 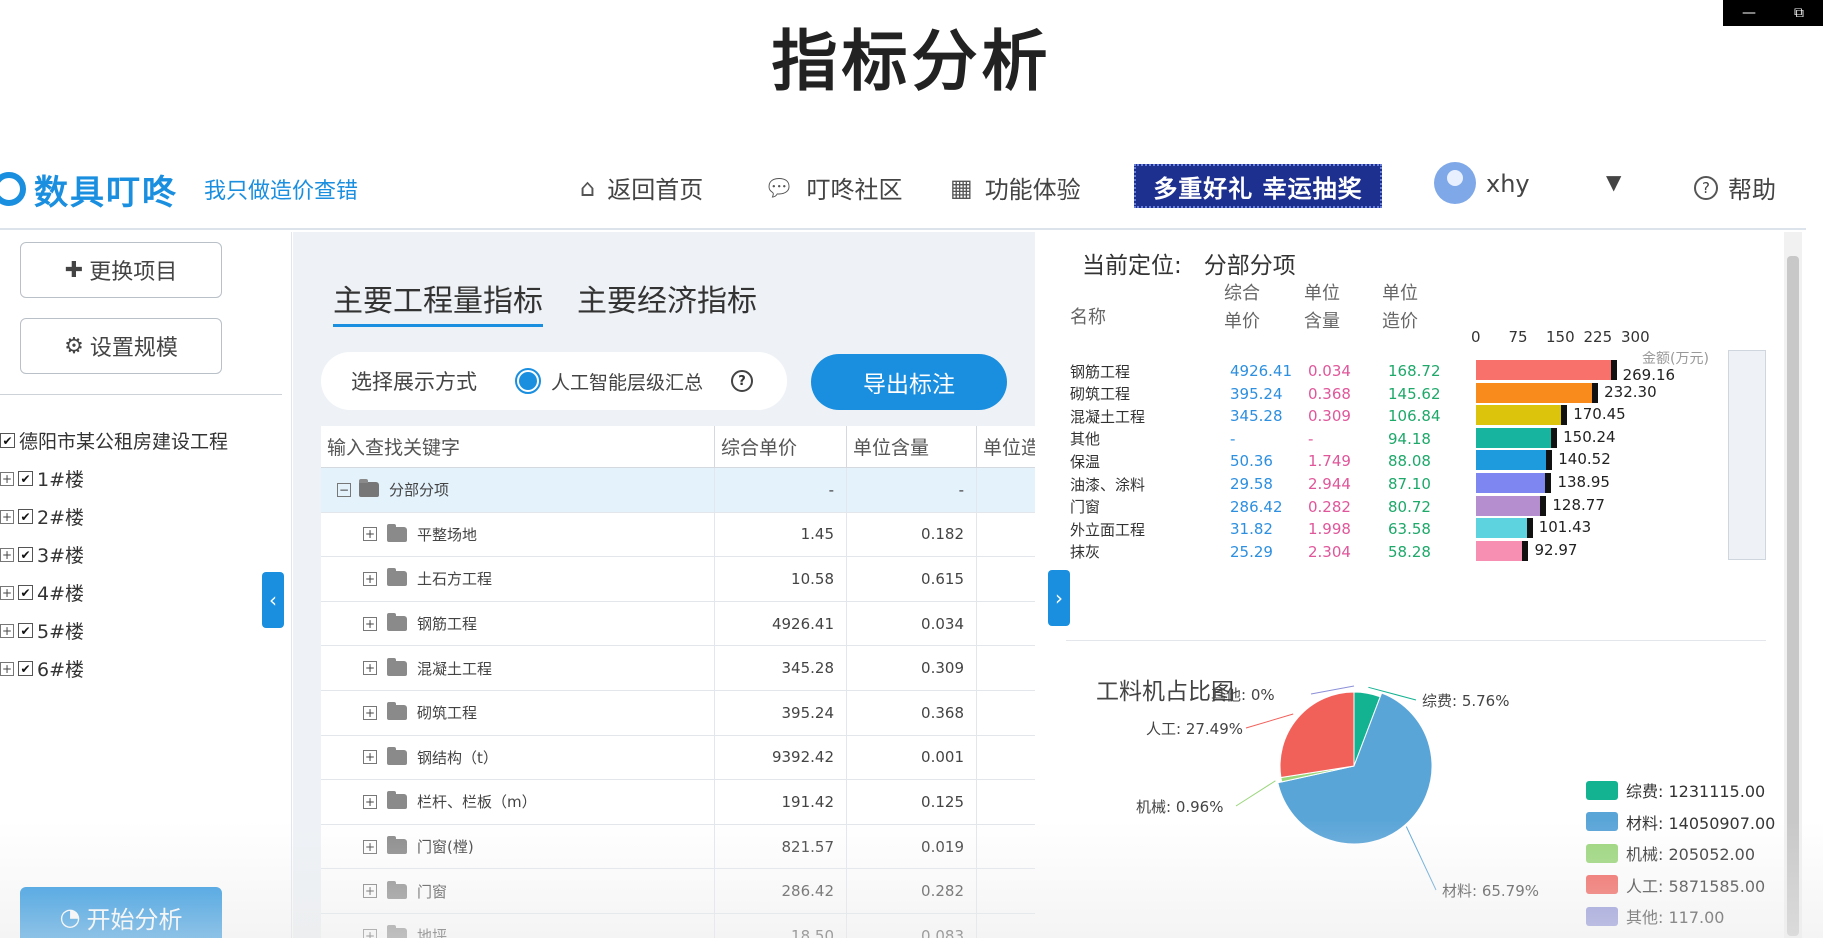 What do you see at coordinates (678, 891) in the screenshot?
I see `table-row: + 门窗 286.42 0.282` at bounding box center [678, 891].